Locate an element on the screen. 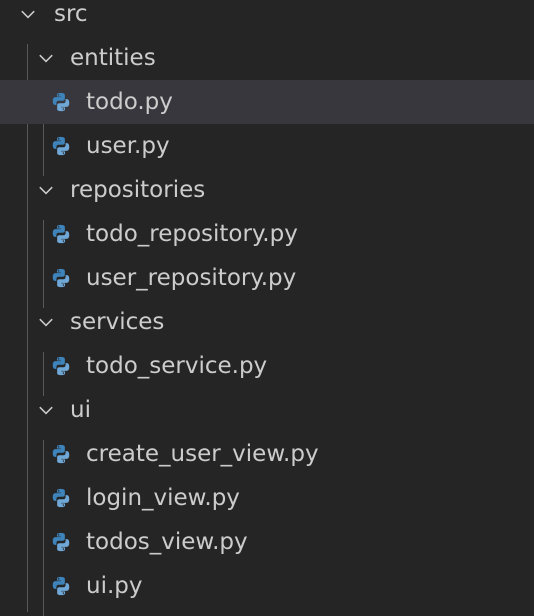  folder-label: ui is located at coordinates (80, 410).